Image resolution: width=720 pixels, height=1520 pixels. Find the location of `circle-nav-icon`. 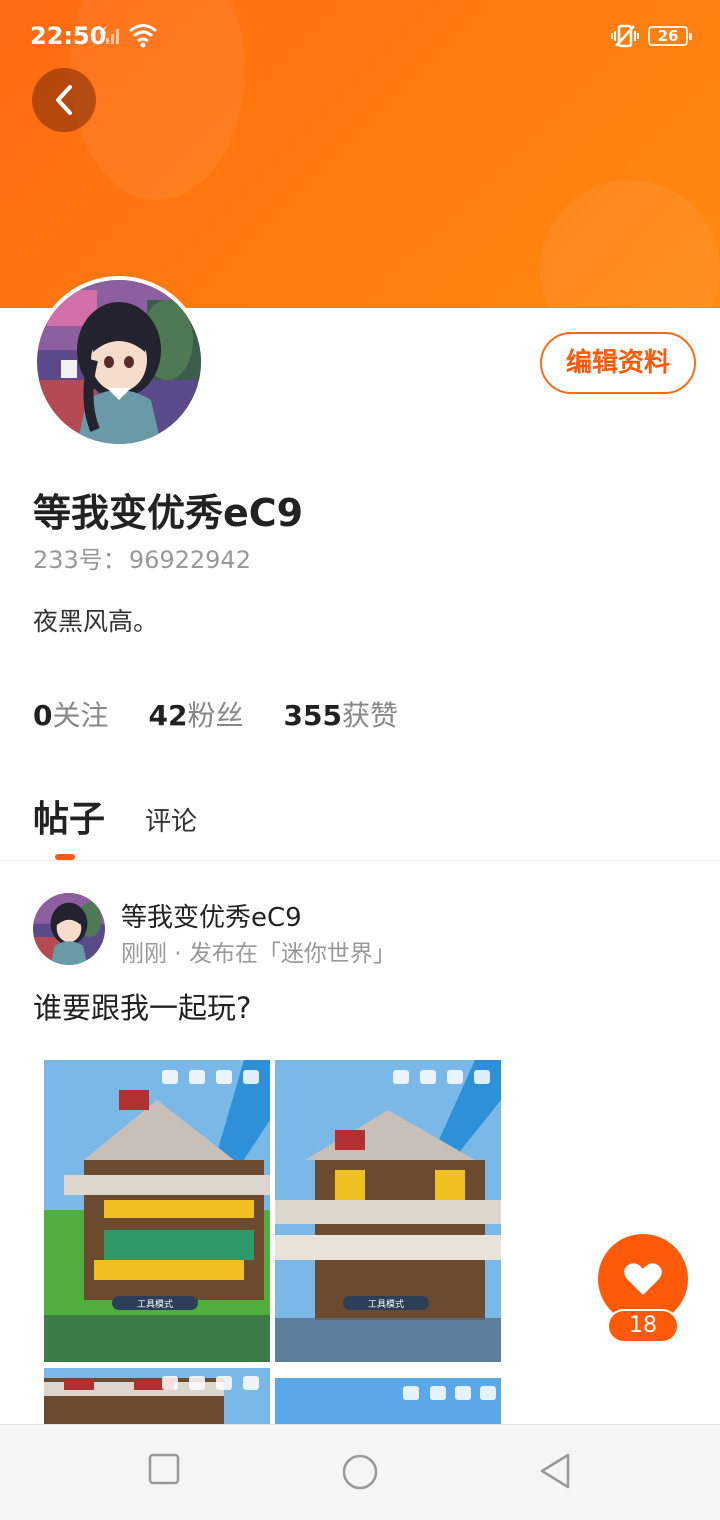

circle-nav-icon is located at coordinates (360, 1472).